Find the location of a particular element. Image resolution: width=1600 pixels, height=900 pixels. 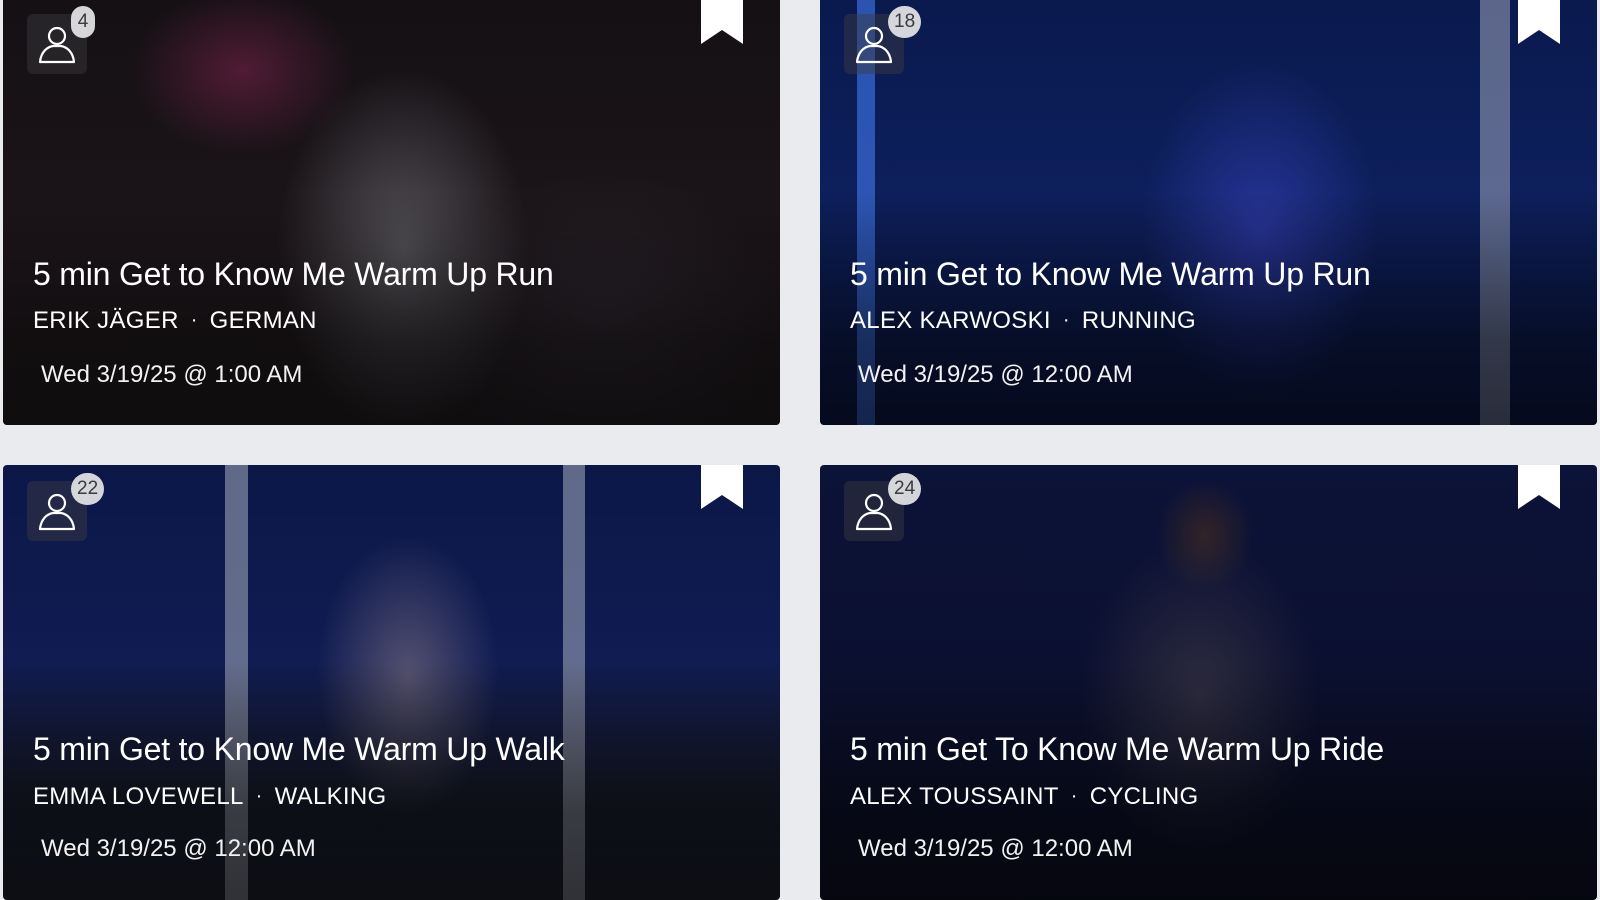

class-meta: ERIK JÄGER · GERMAN is located at coordinates (175, 321).